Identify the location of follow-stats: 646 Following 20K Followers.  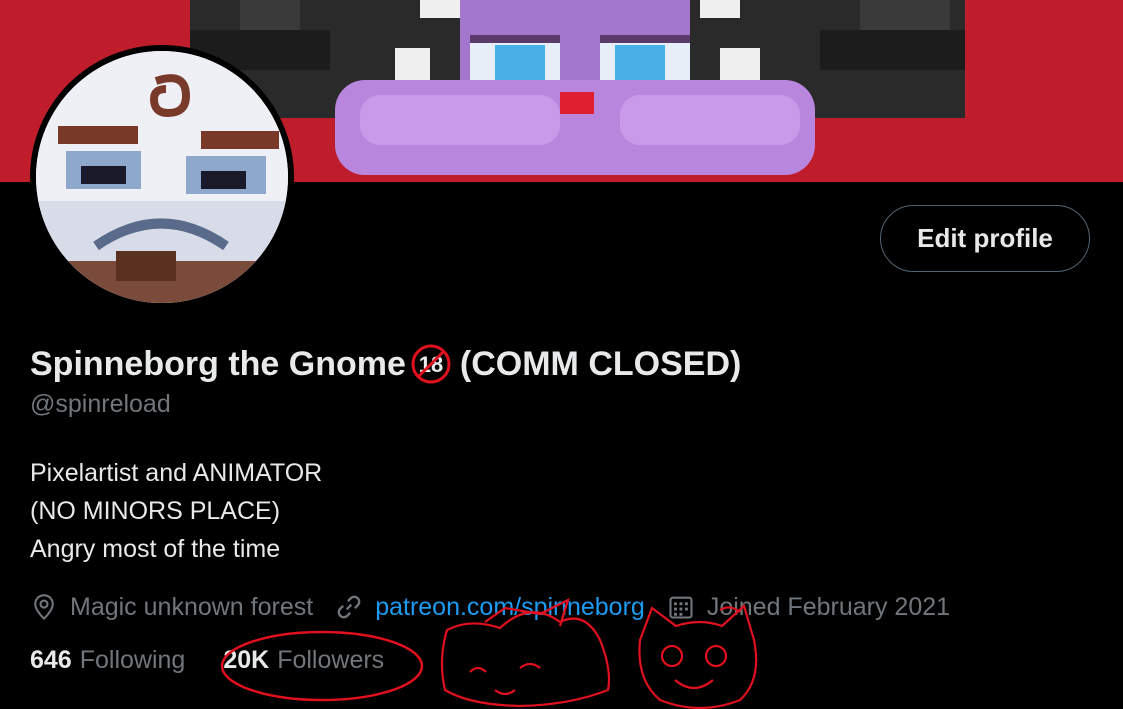
(226, 660).